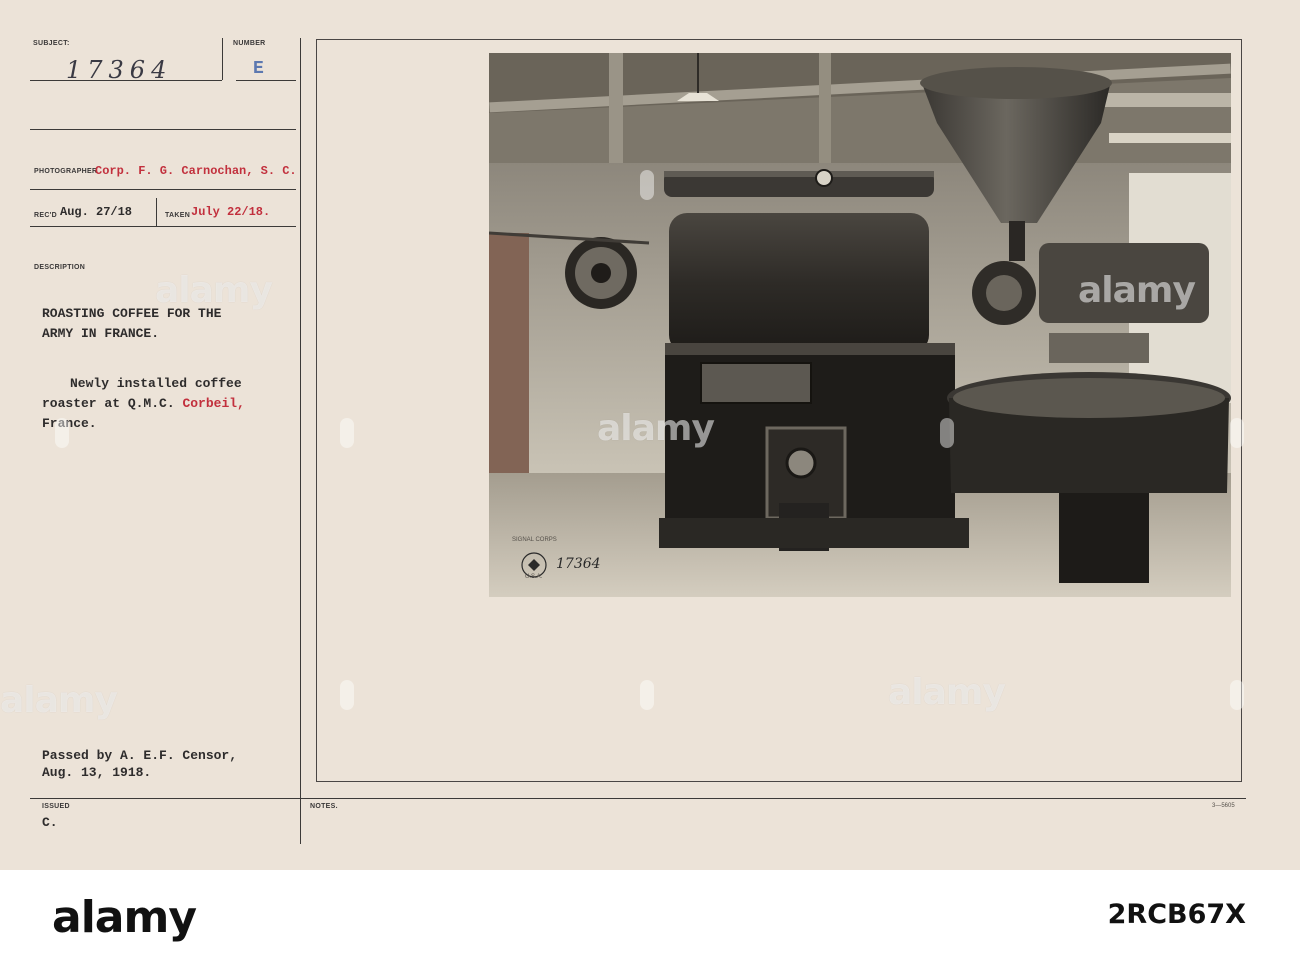 This screenshot has height=963, width=1300. Describe the element at coordinates (156, 383) in the screenshot. I see `description-line-1: Newly installed coffee` at that location.